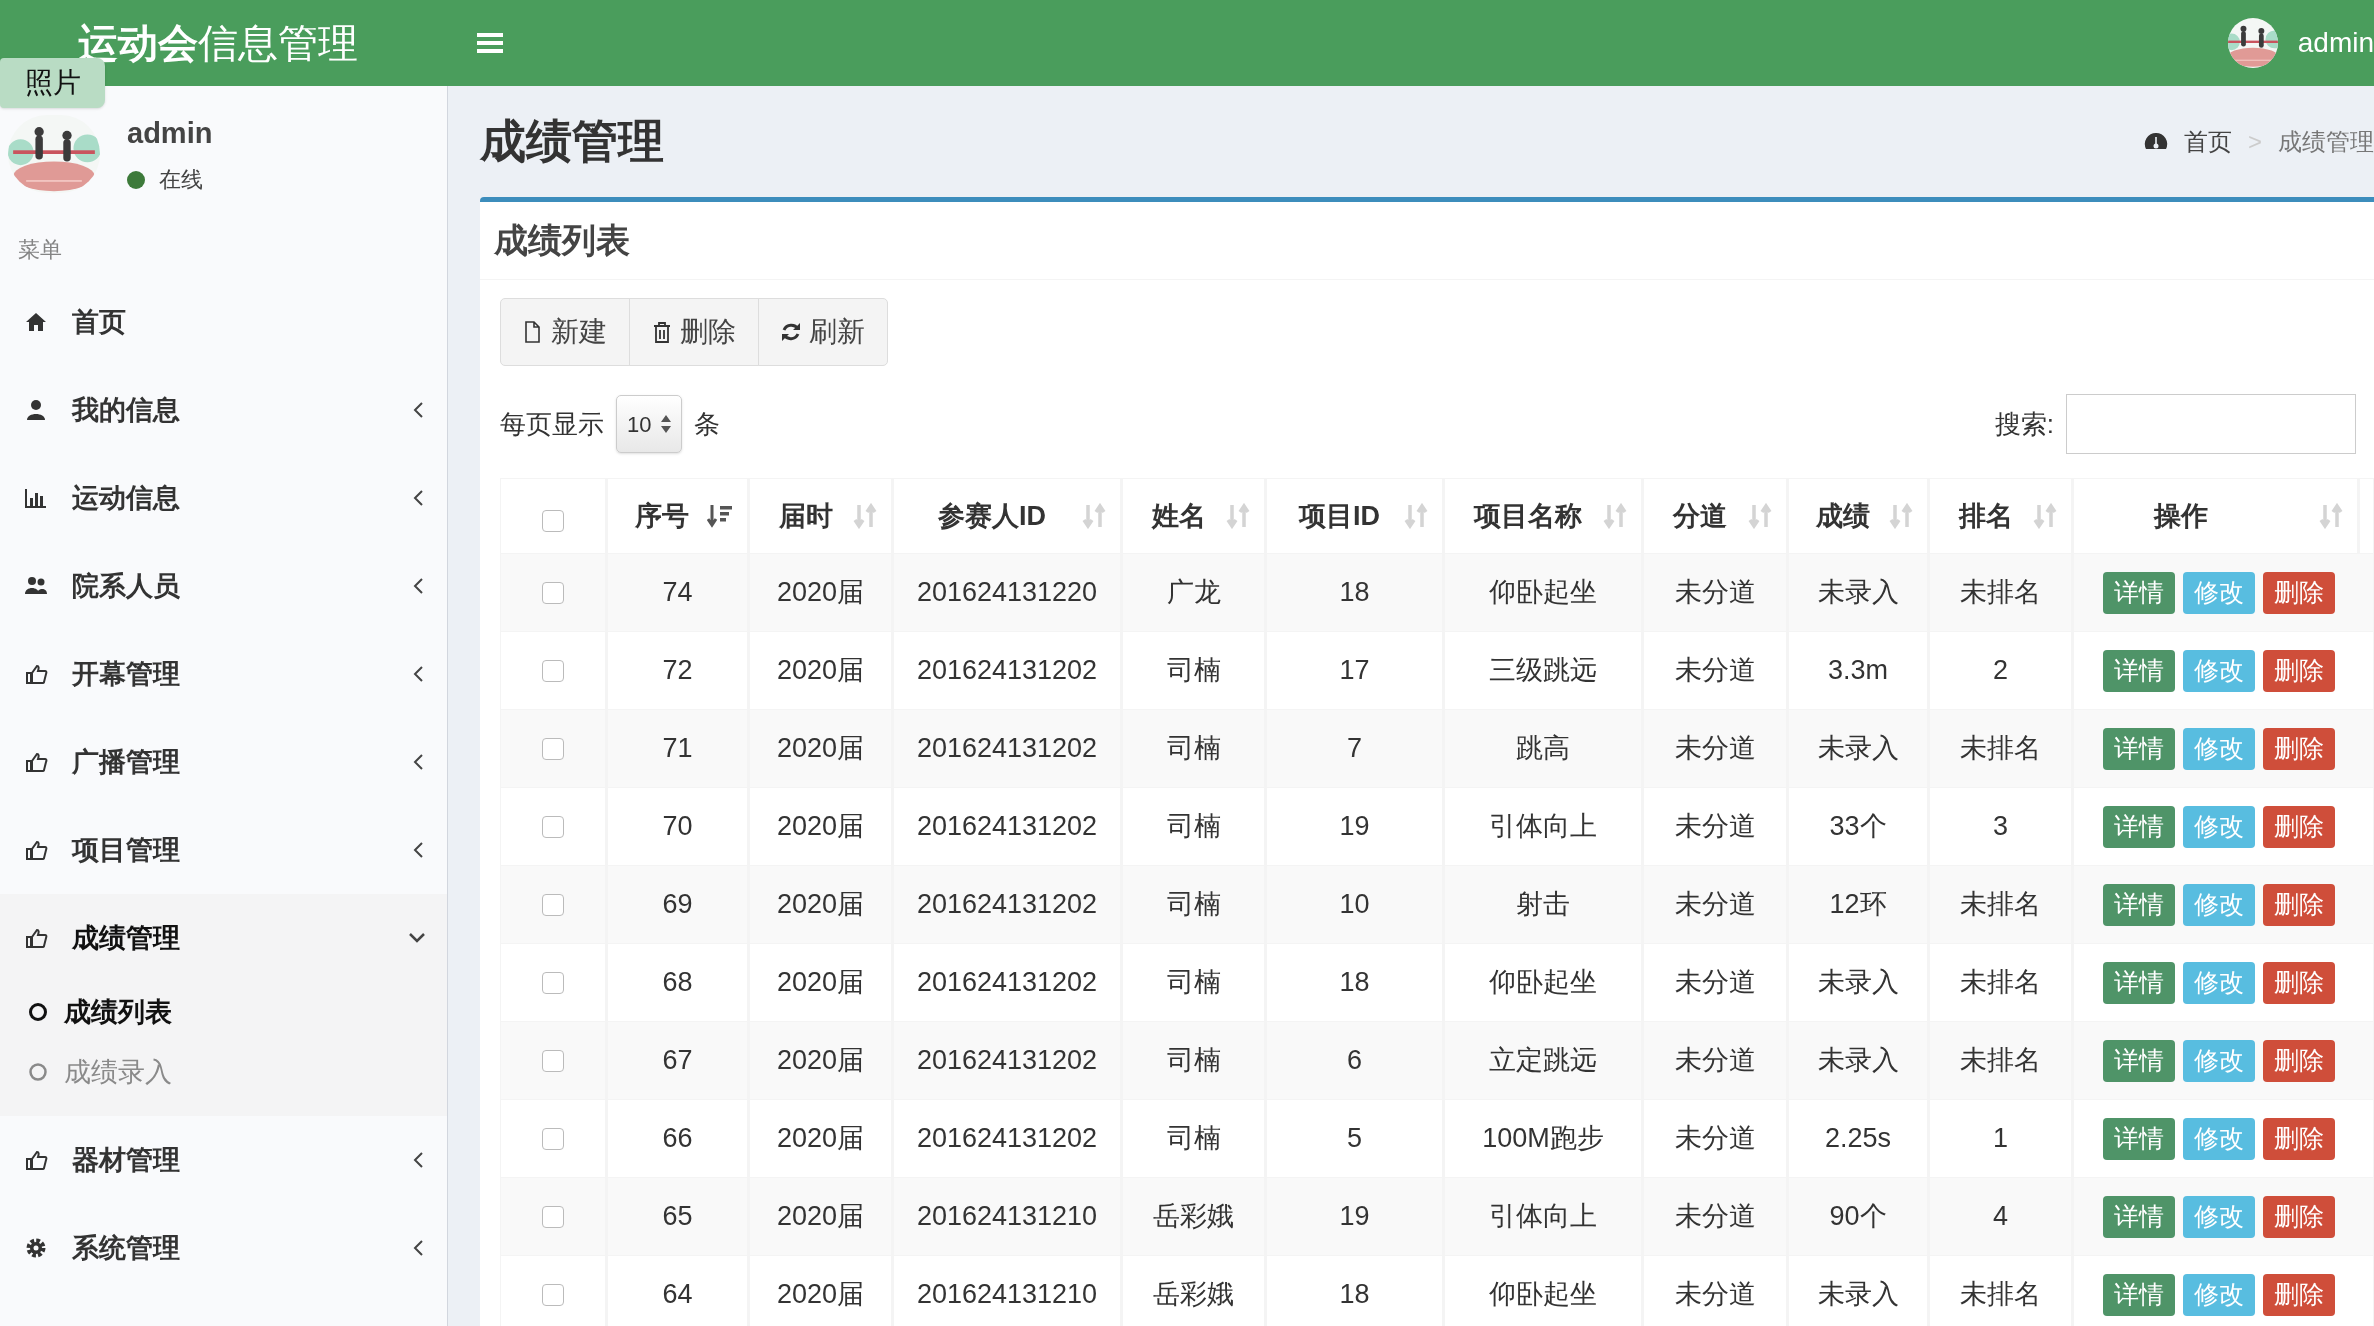 The width and height of the screenshot is (2374, 1326). What do you see at coordinates (677, 1061) in the screenshot?
I see `table-cell-text: 67` at bounding box center [677, 1061].